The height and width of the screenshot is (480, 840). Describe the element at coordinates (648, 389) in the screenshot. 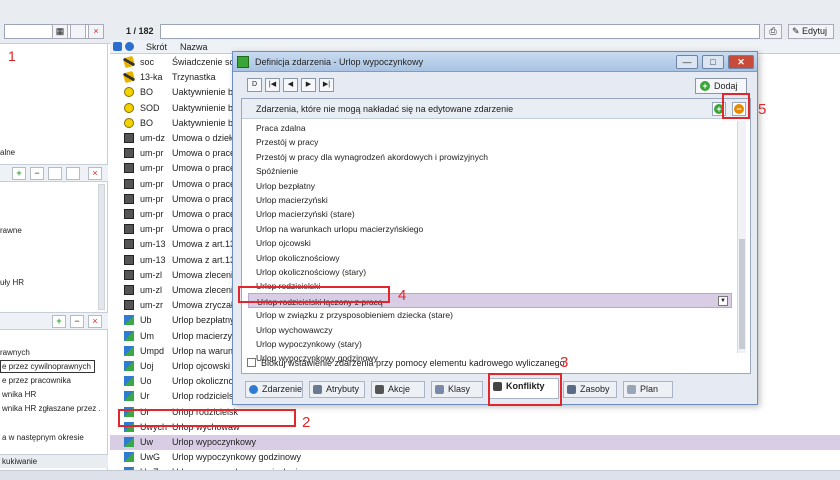

I see `tab-plan: Plan` at that location.